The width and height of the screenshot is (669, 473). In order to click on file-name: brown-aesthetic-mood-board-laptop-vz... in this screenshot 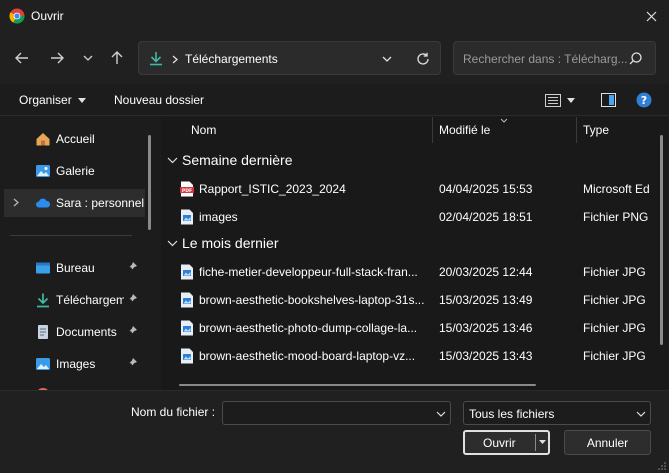, I will do `click(307, 356)`.